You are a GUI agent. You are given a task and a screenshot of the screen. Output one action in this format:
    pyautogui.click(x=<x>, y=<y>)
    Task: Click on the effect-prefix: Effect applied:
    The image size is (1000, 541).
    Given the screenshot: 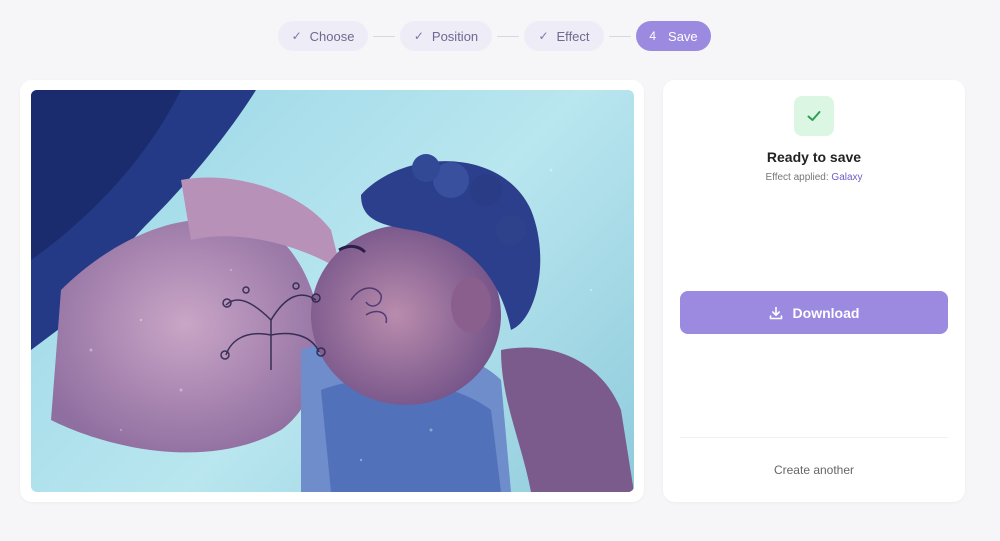 What is the action you would take?
    pyautogui.click(x=797, y=177)
    